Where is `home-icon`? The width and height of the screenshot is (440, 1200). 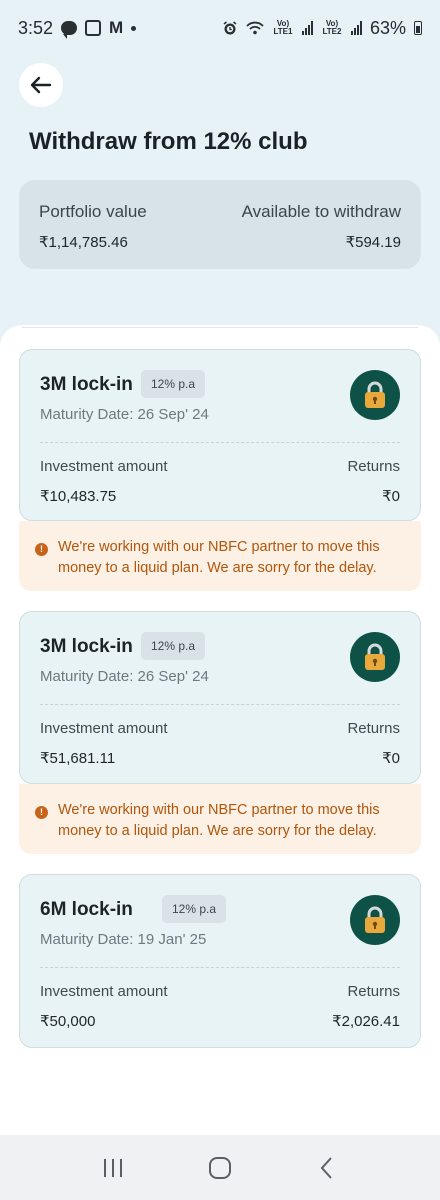 home-icon is located at coordinates (219, 1167).